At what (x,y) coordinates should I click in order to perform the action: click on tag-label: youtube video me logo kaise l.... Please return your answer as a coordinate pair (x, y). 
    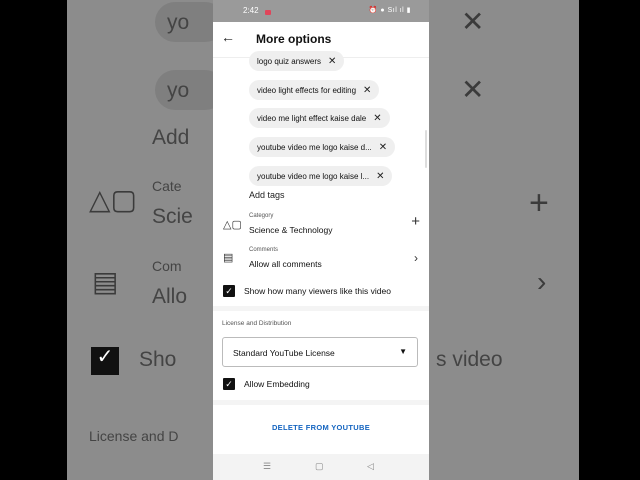
    Looking at the image, I should click on (313, 176).